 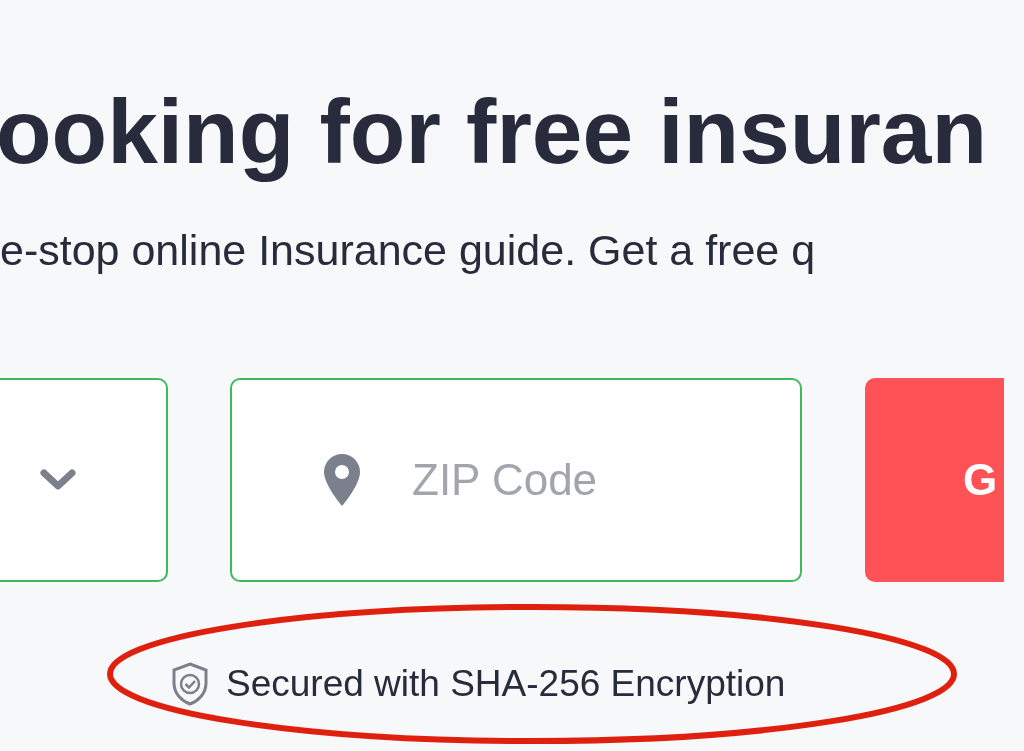 I want to click on submit-button: G, so click(x=934, y=480).